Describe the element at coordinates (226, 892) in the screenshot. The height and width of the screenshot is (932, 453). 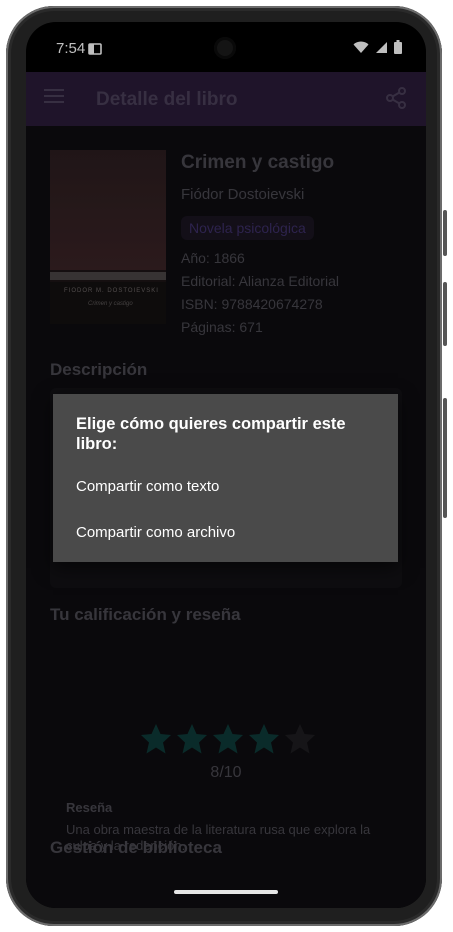
I see `gesture-nav-bar` at that location.